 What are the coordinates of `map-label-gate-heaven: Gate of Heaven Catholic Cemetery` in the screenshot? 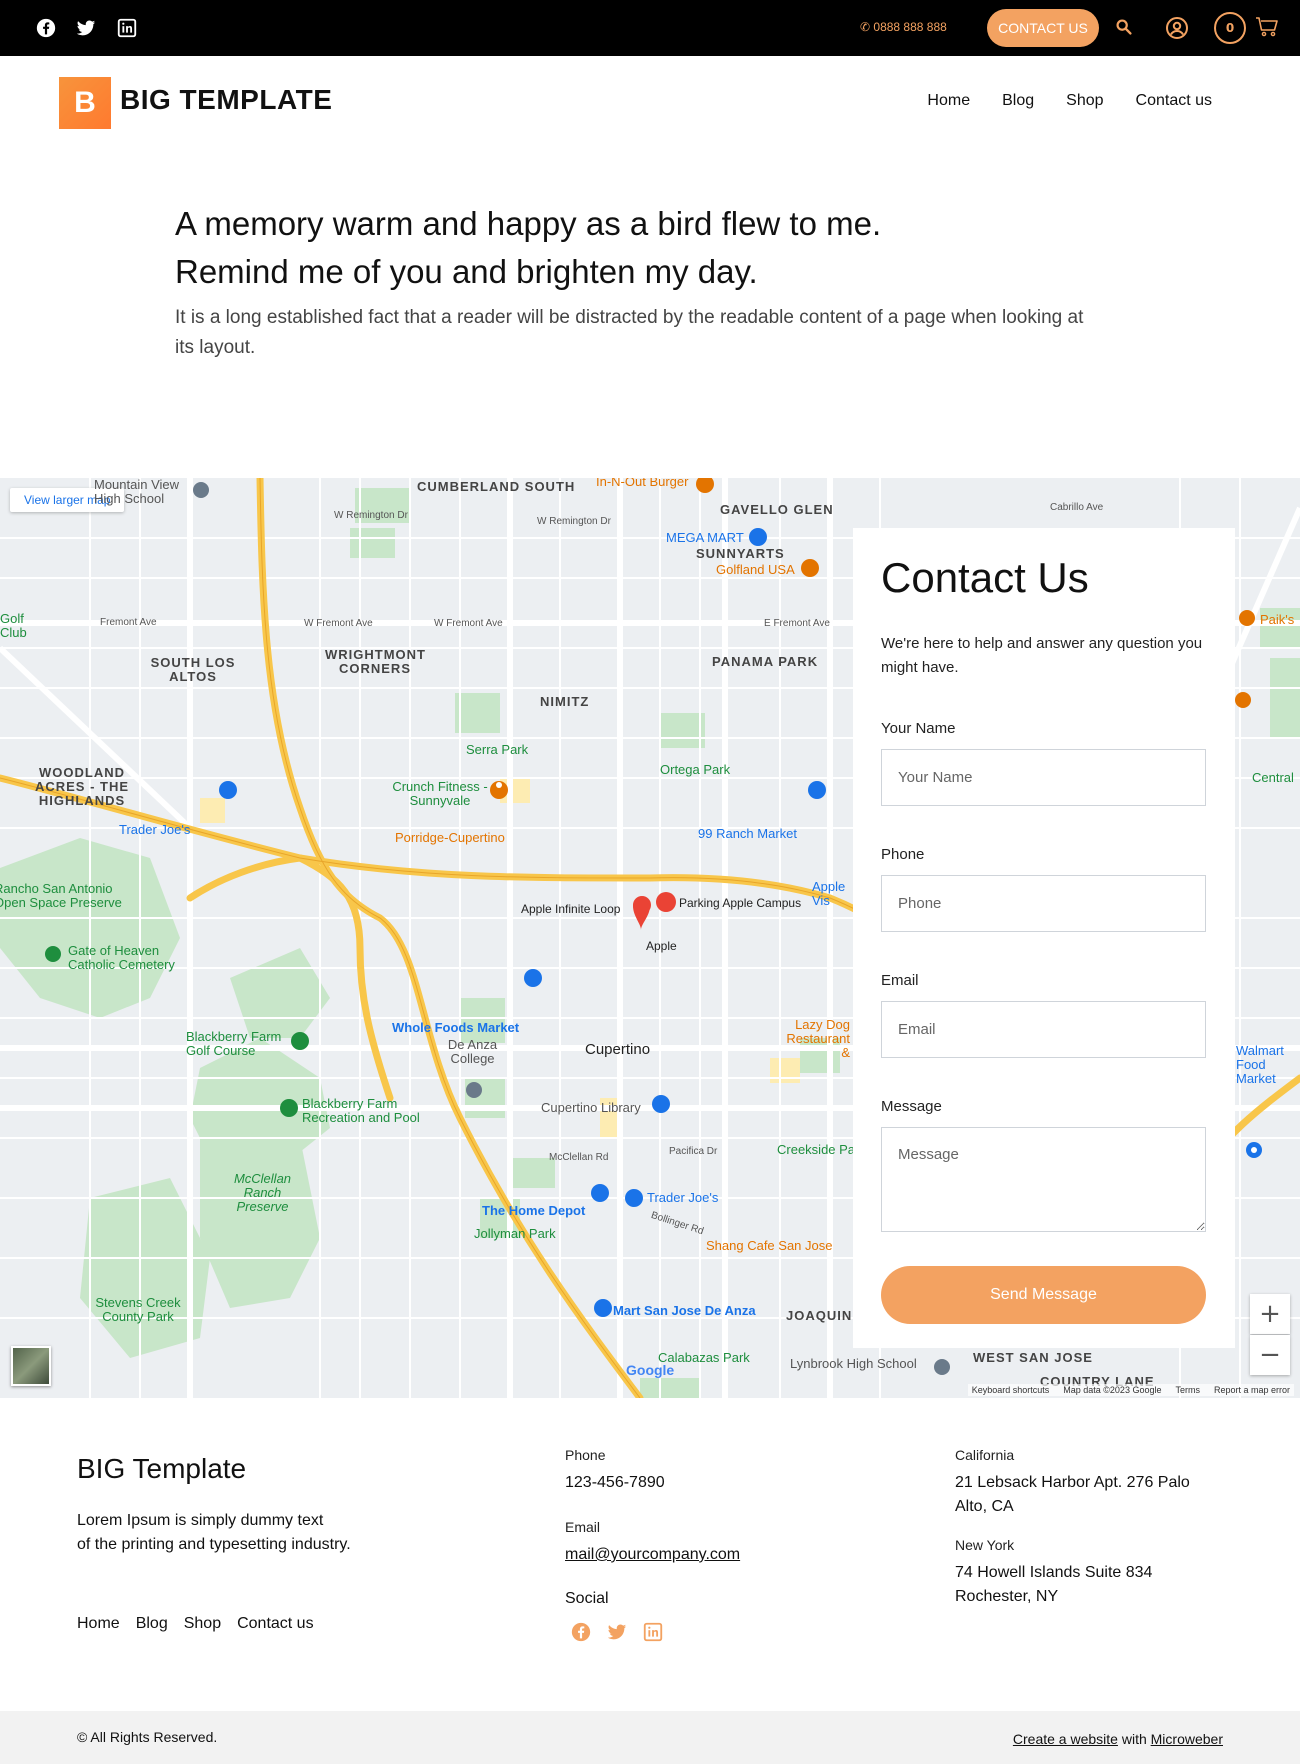 It's located at (121, 957).